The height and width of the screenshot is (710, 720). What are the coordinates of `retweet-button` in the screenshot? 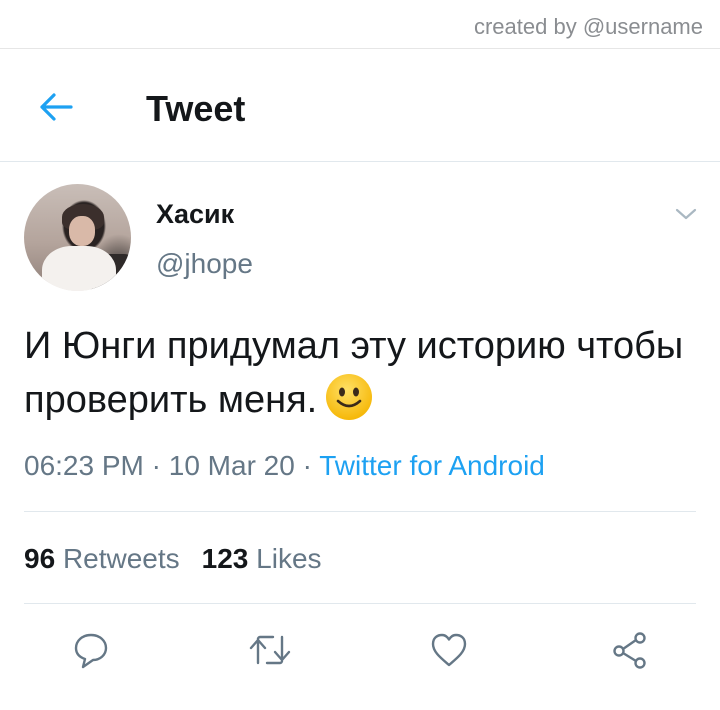 It's located at (270, 650).